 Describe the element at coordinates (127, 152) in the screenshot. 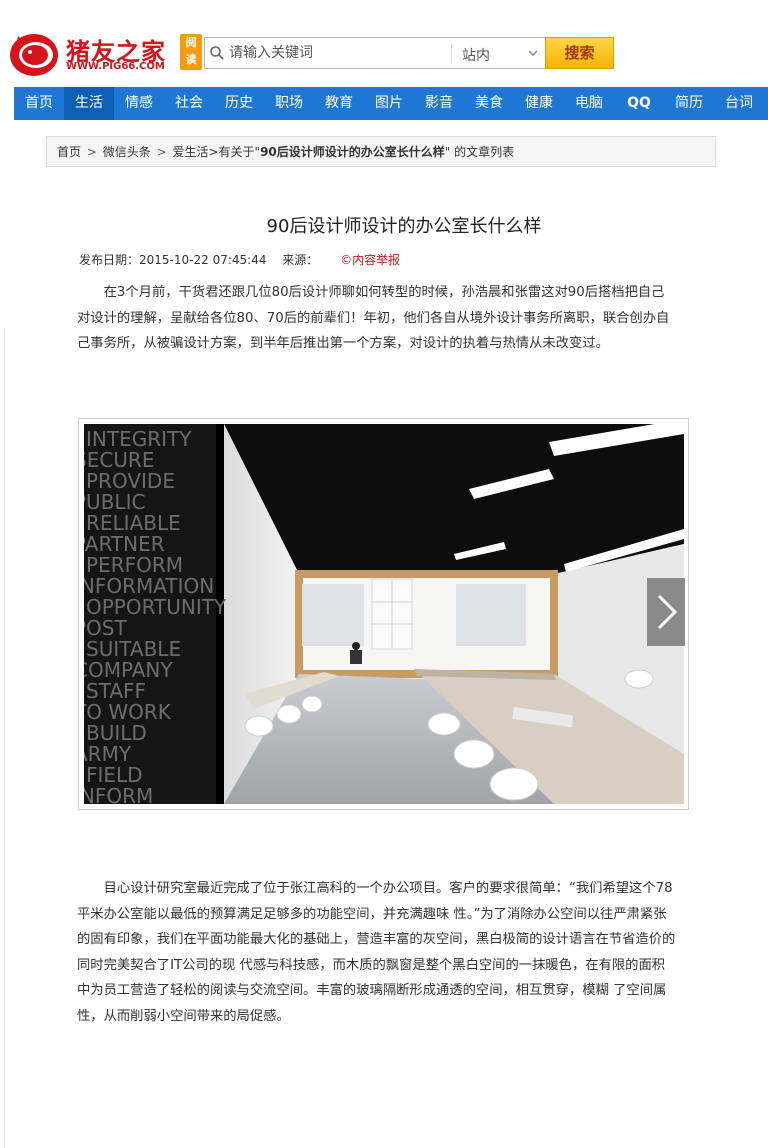

I see `breadcrumb-wechat: 微信头条` at that location.